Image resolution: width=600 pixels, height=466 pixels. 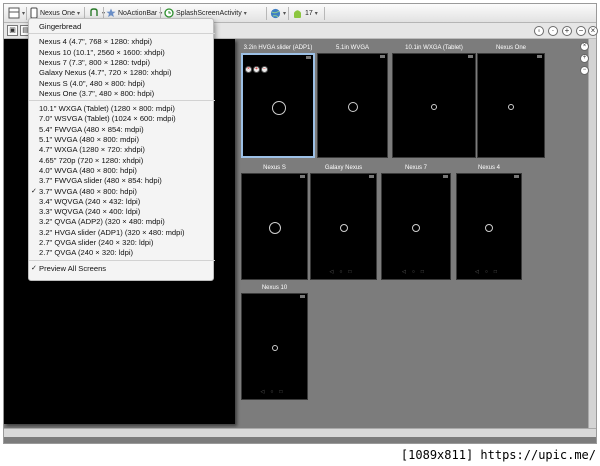 What do you see at coordinates (488, 168) in the screenshot?
I see `preview-label: Nexus 4` at bounding box center [488, 168].